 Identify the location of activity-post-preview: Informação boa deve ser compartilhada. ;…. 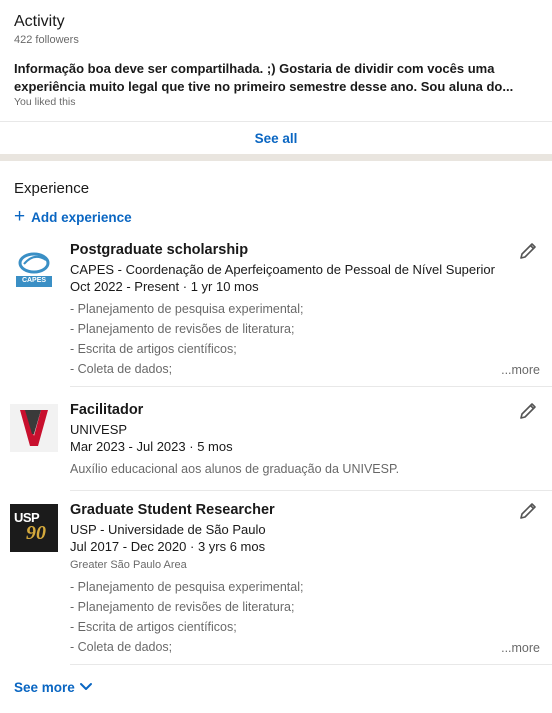
(274, 78).